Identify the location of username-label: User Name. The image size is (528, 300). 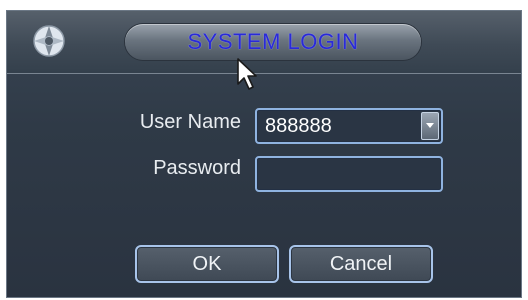
(190, 122).